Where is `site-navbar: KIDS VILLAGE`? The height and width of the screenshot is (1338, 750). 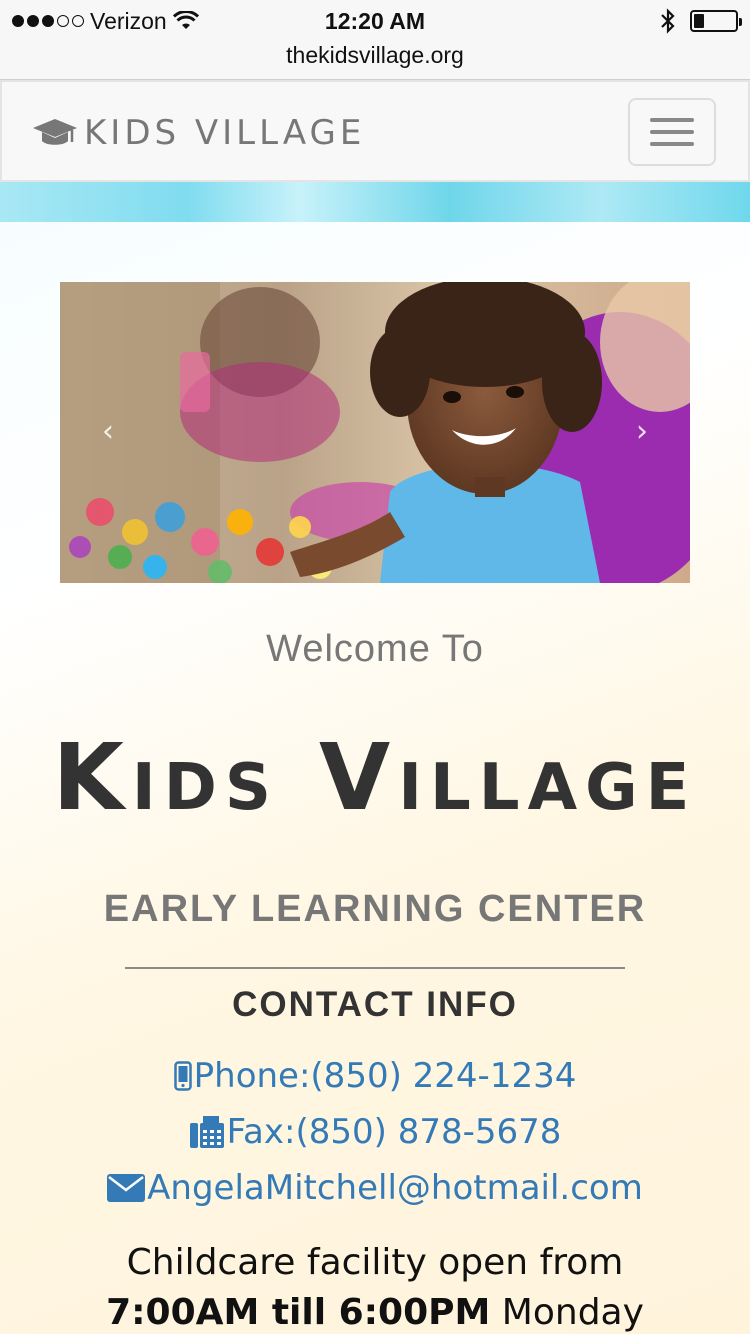
site-navbar: KIDS VILLAGE is located at coordinates (375, 131).